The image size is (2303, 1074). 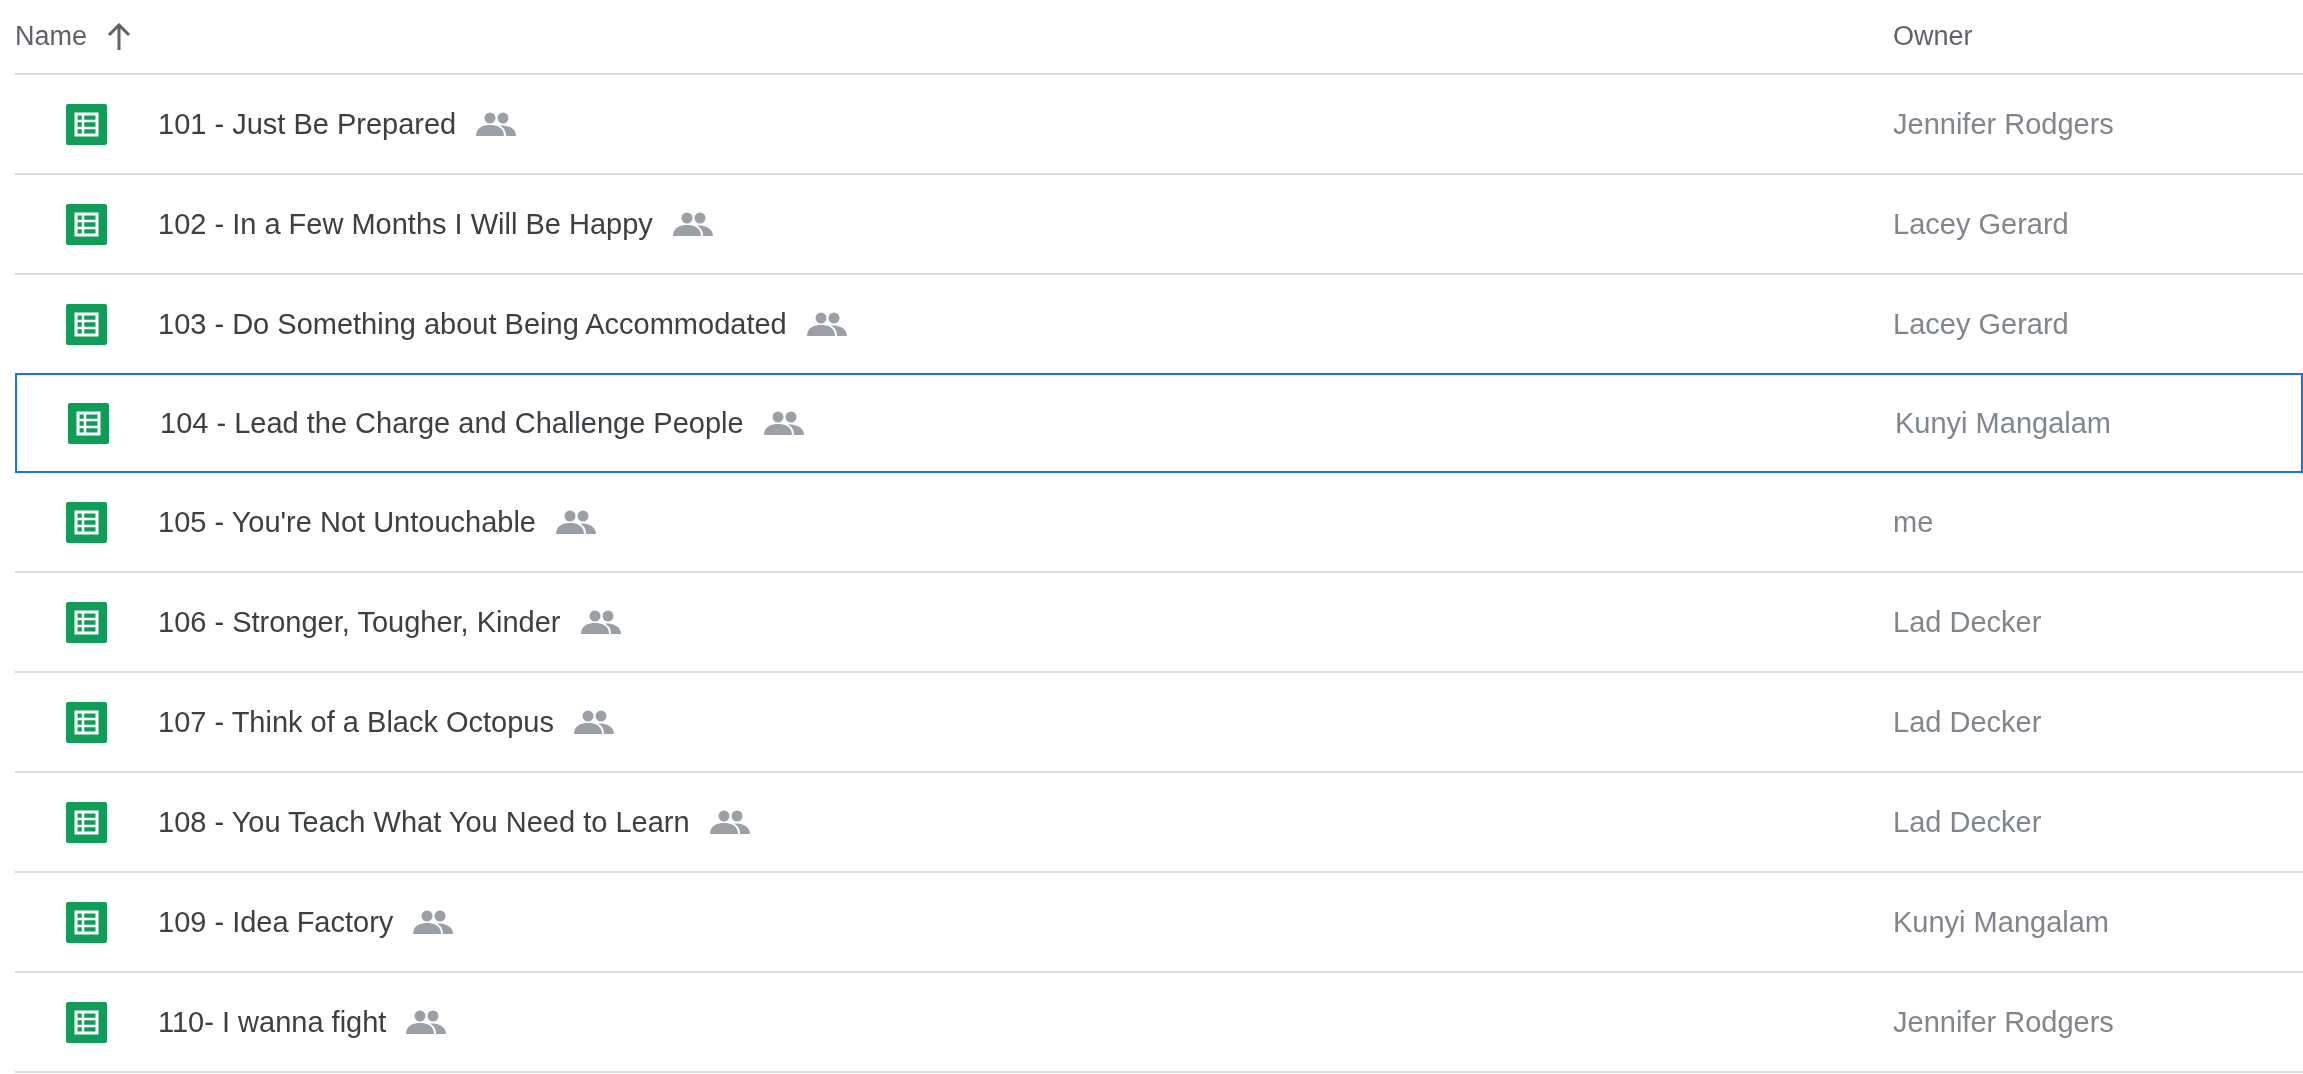 What do you see at coordinates (472, 324) in the screenshot?
I see `file-name: 103 - Do Something about Being Accommodated` at bounding box center [472, 324].